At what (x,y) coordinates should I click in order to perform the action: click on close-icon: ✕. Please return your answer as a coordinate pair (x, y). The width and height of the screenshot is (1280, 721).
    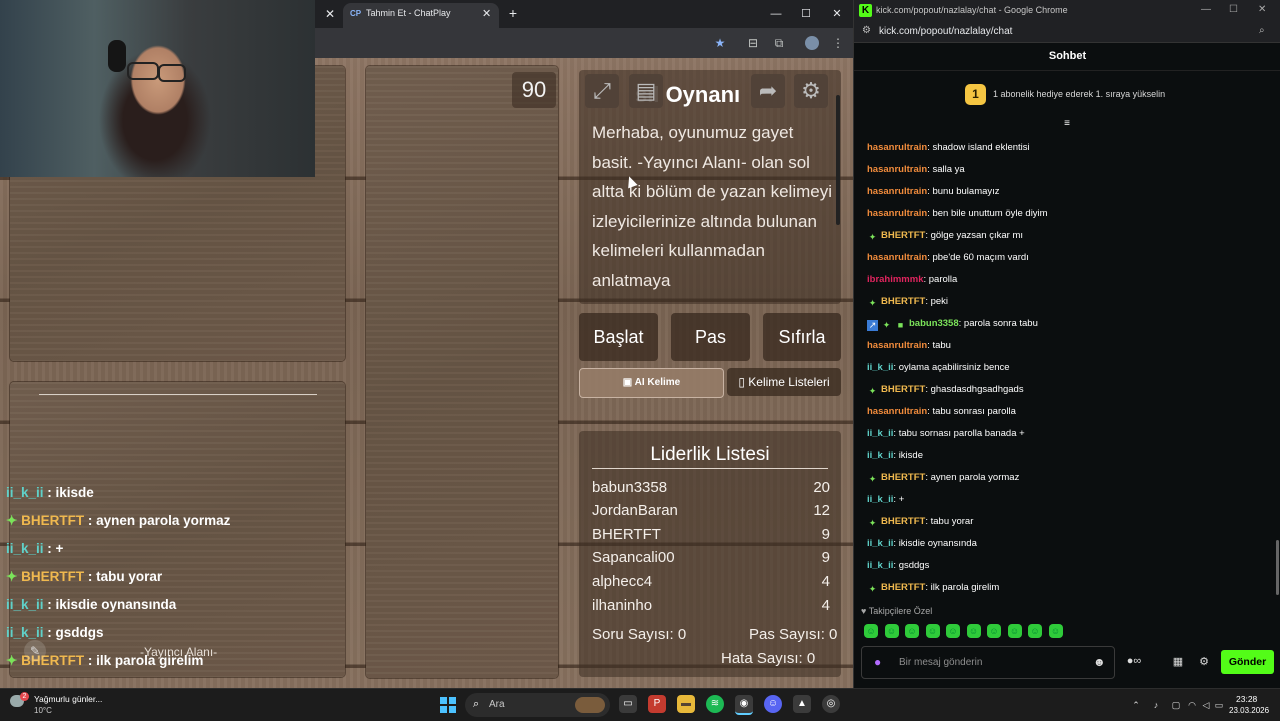
    Looking at the image, I should click on (330, 14).